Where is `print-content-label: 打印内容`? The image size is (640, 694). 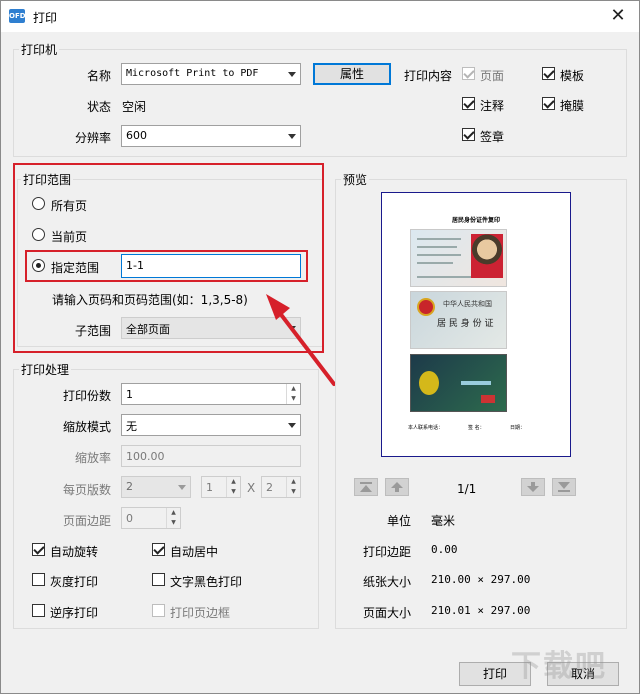 print-content-label: 打印内容 is located at coordinates (428, 76).